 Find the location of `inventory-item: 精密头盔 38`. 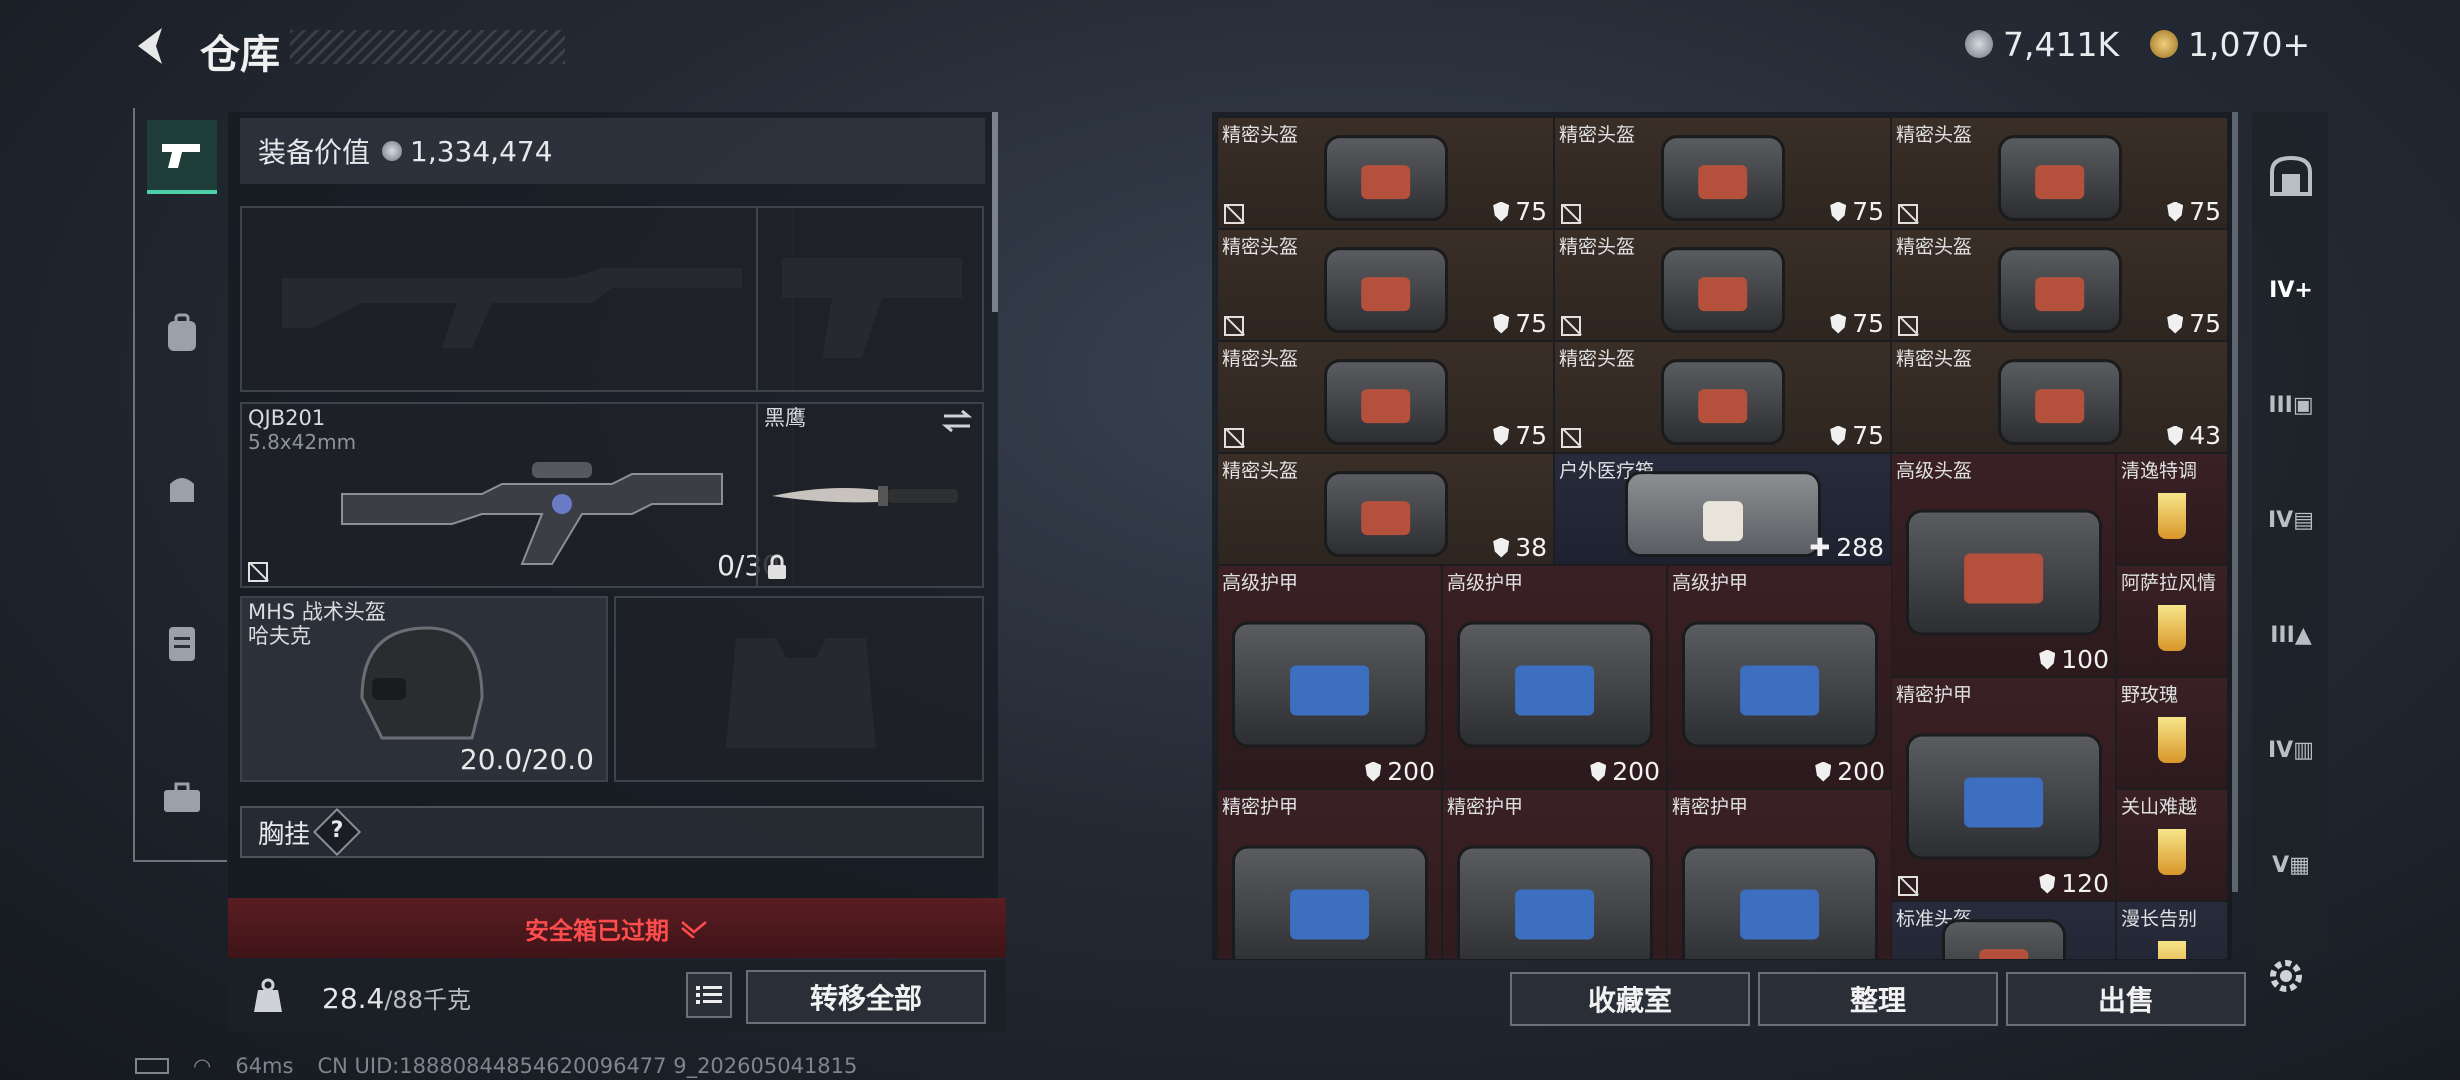

inventory-item: 精密头盔 38 is located at coordinates (1385, 509).